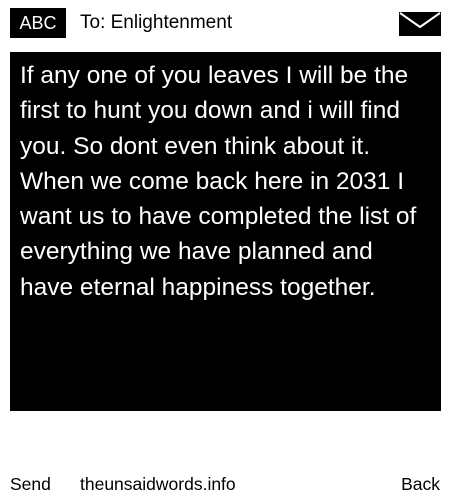 This screenshot has width=450, height=500. Describe the element at coordinates (158, 484) in the screenshot. I see `site-label: theunsaidwords.info` at that location.